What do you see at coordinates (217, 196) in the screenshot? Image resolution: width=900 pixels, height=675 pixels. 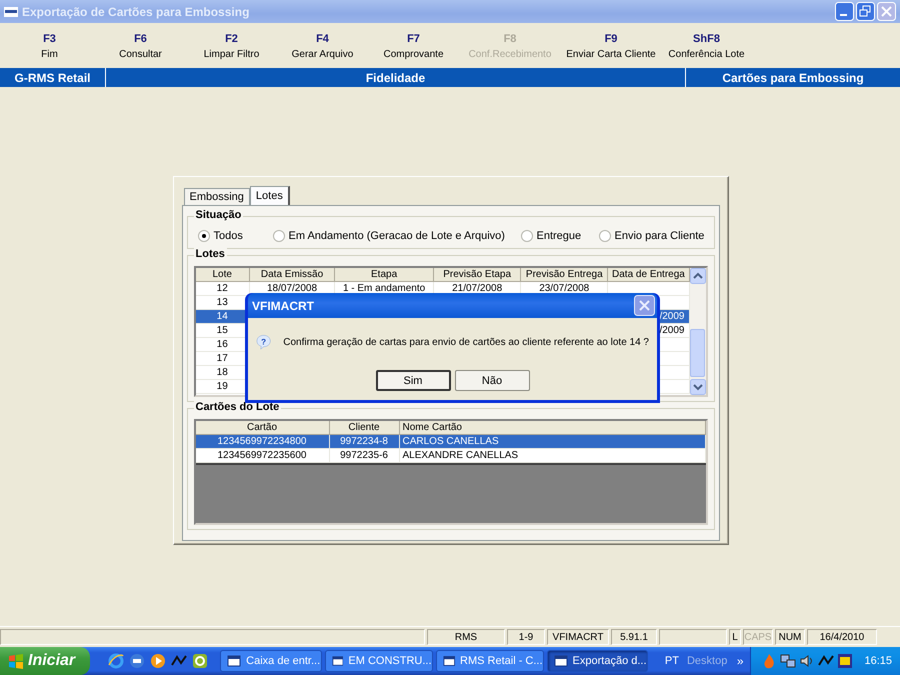 I see `tab: Embossing` at bounding box center [217, 196].